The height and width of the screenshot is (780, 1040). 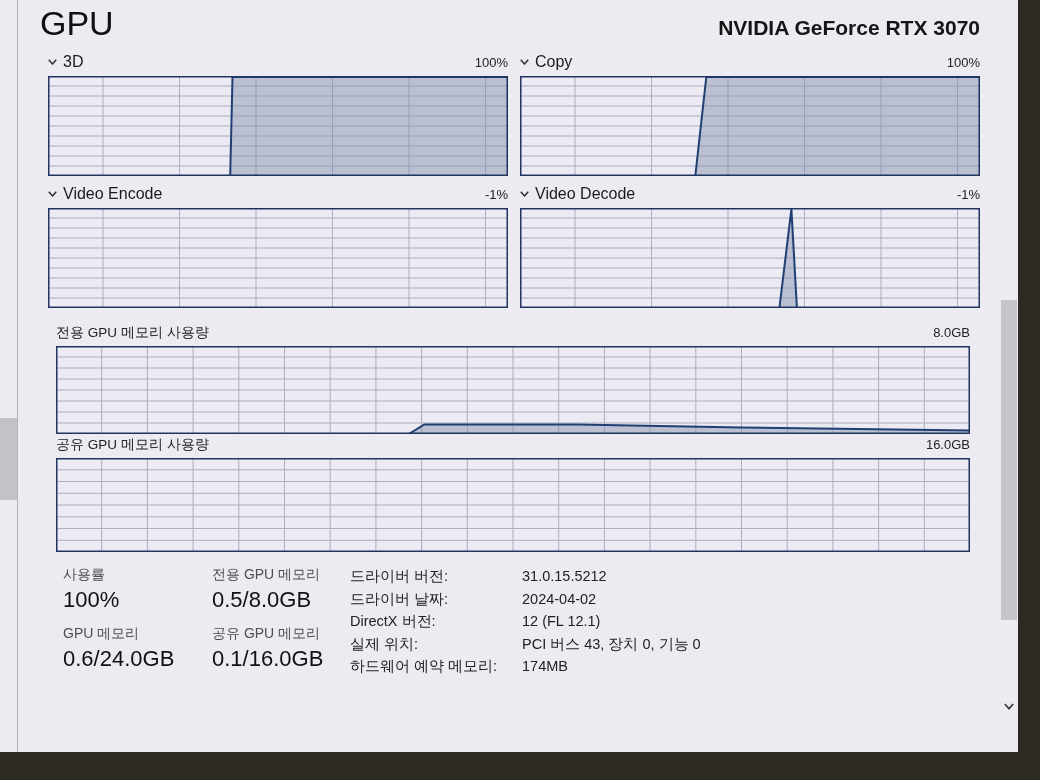 What do you see at coordinates (849, 28) in the screenshot?
I see `device-name: NVIDIA GeForce RTX 3070` at bounding box center [849, 28].